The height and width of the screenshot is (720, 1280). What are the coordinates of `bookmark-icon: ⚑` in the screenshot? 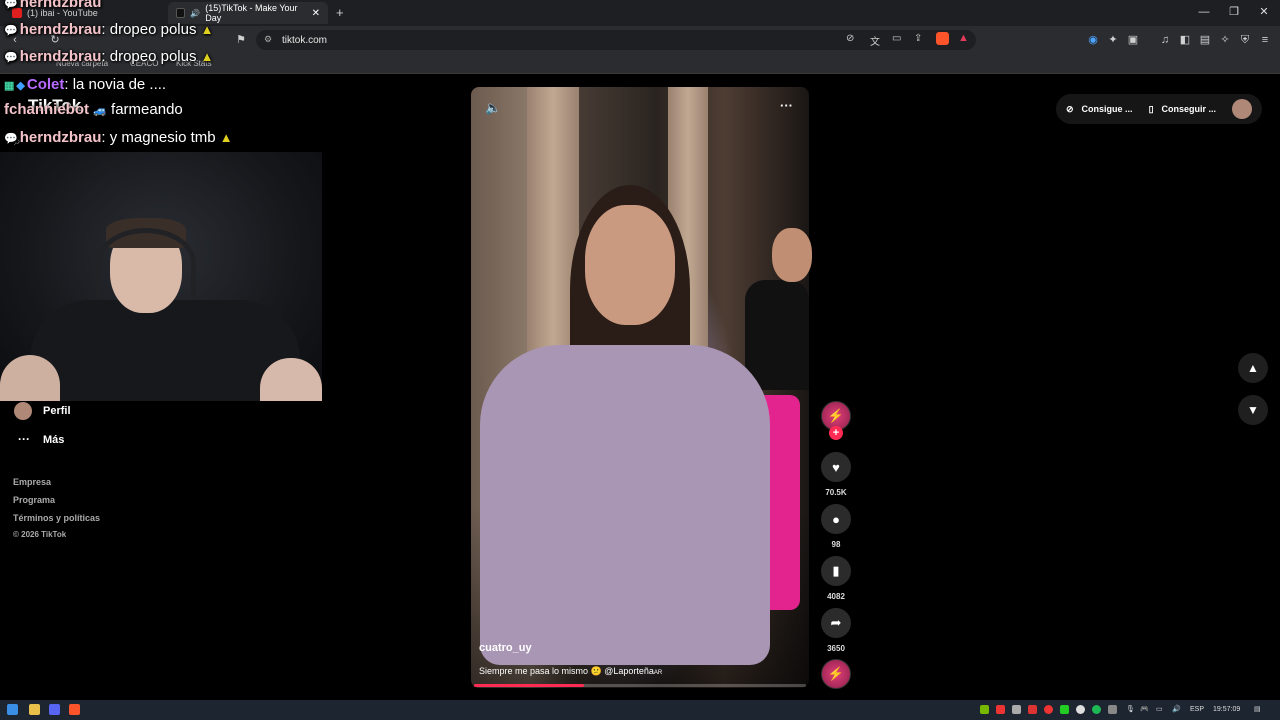 It's located at (241, 40).